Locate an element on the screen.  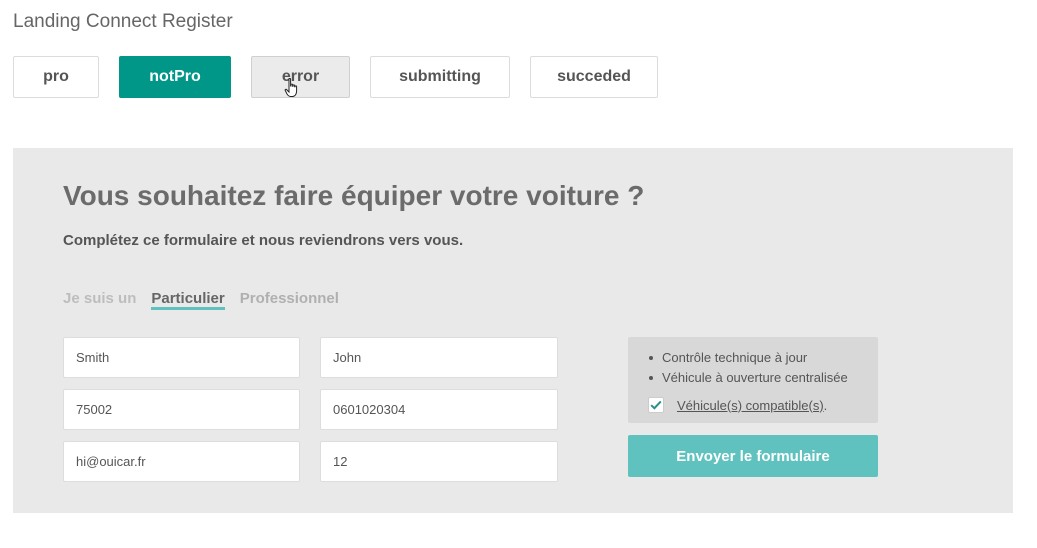
user-type-particulier: Particulier is located at coordinates (188, 300).